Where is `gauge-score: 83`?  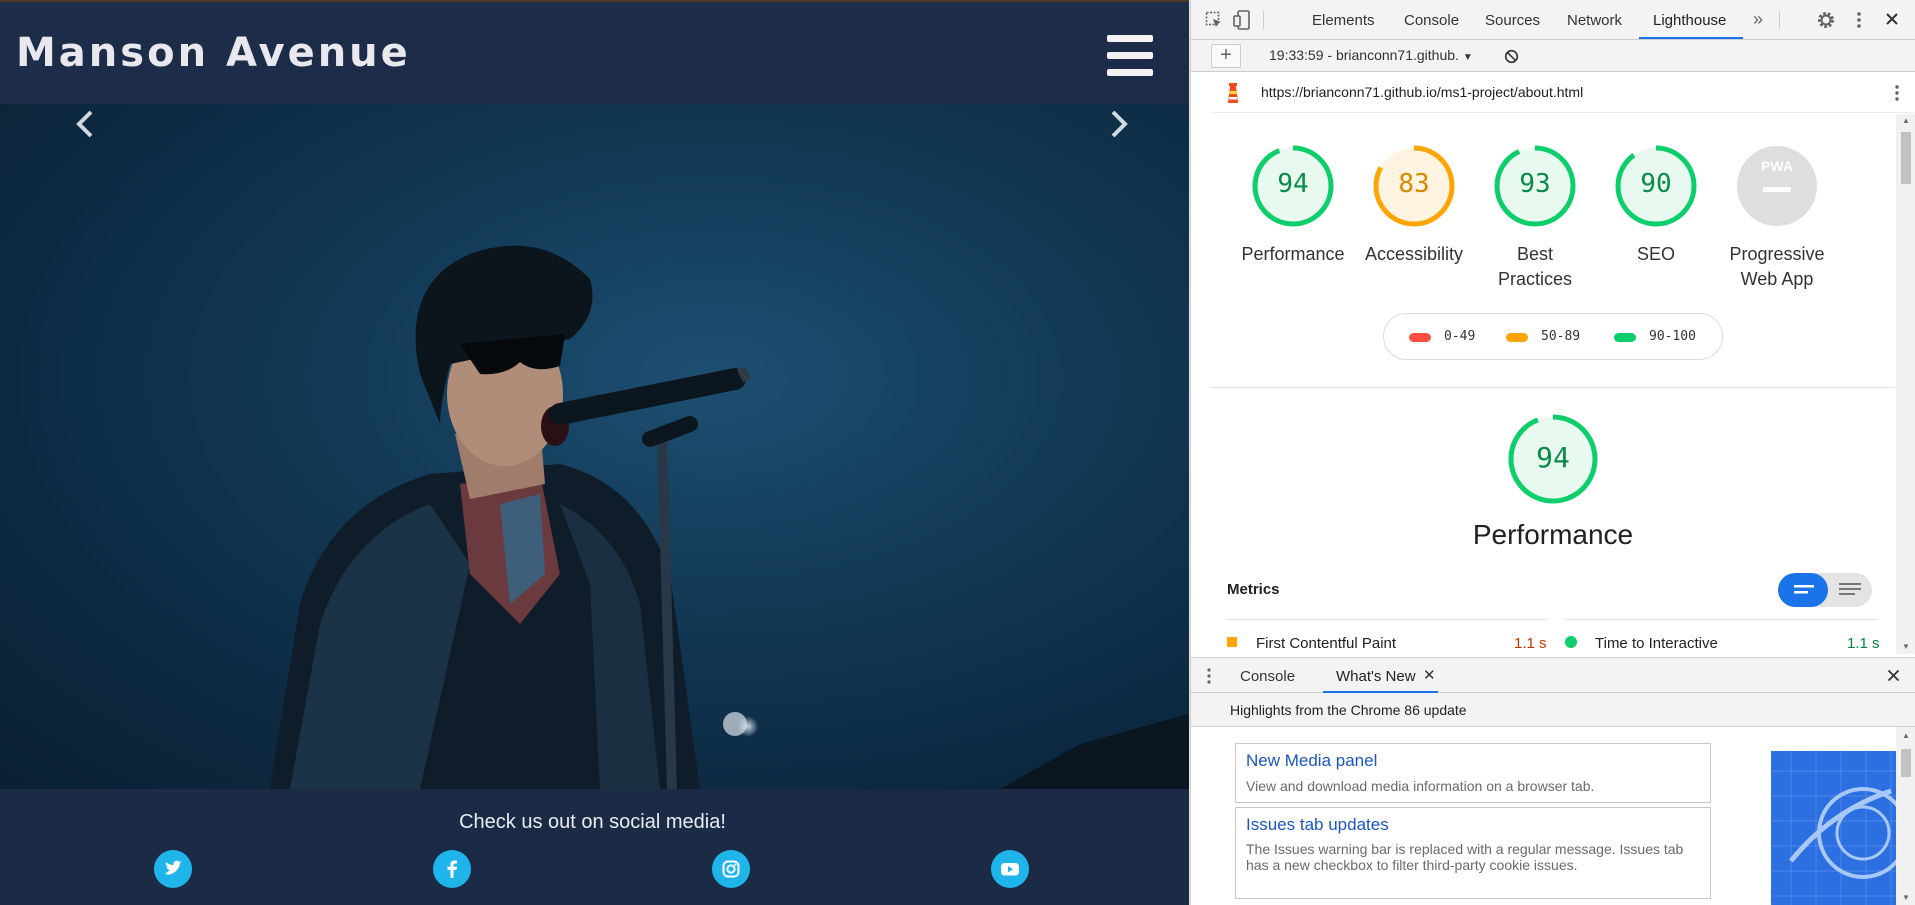
gauge-score: 83 is located at coordinates (1414, 184).